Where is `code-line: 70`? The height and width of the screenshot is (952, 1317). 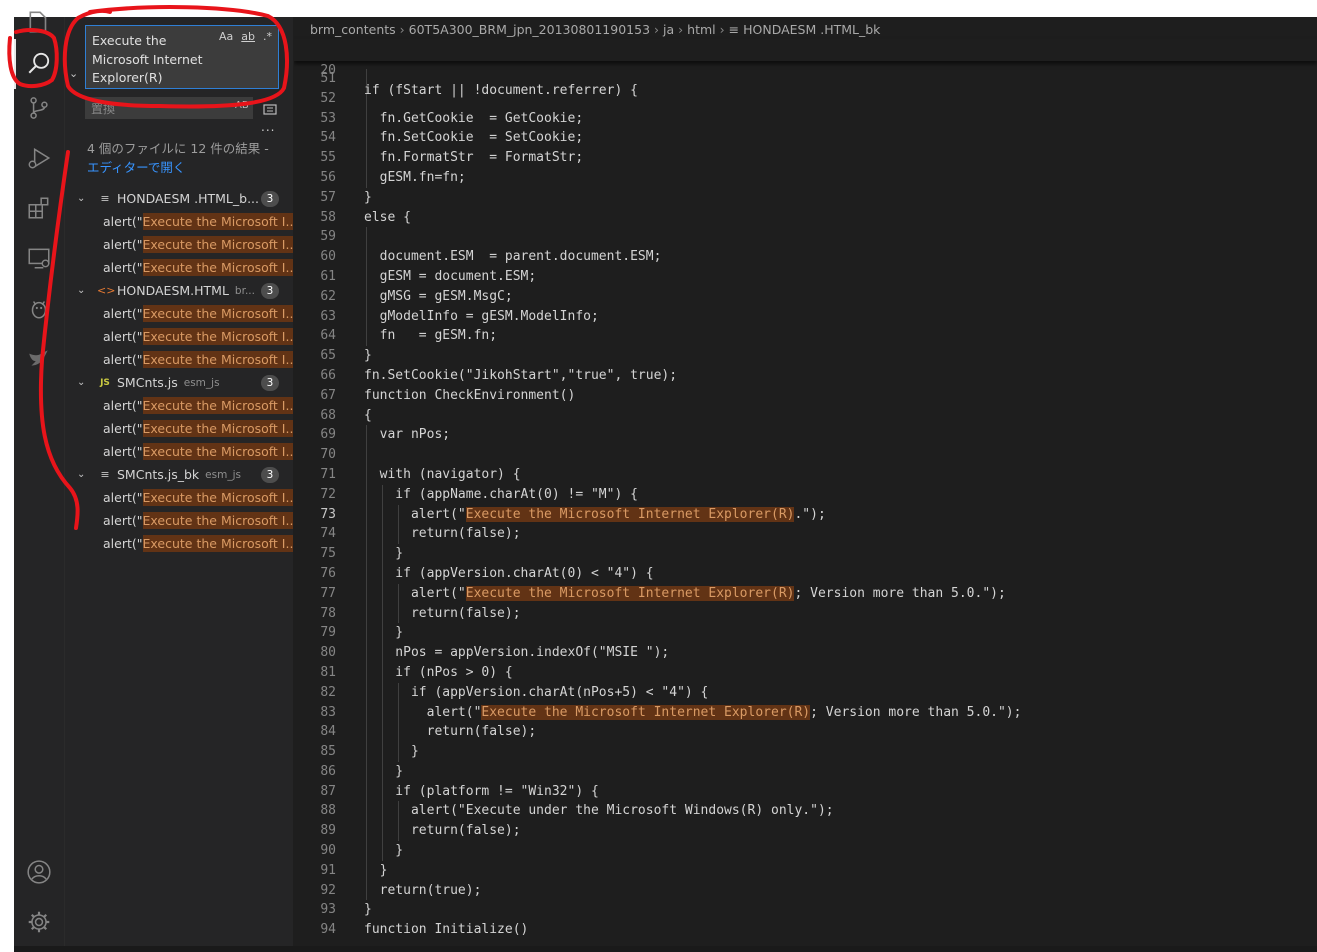 code-line: 70 is located at coordinates (805, 455).